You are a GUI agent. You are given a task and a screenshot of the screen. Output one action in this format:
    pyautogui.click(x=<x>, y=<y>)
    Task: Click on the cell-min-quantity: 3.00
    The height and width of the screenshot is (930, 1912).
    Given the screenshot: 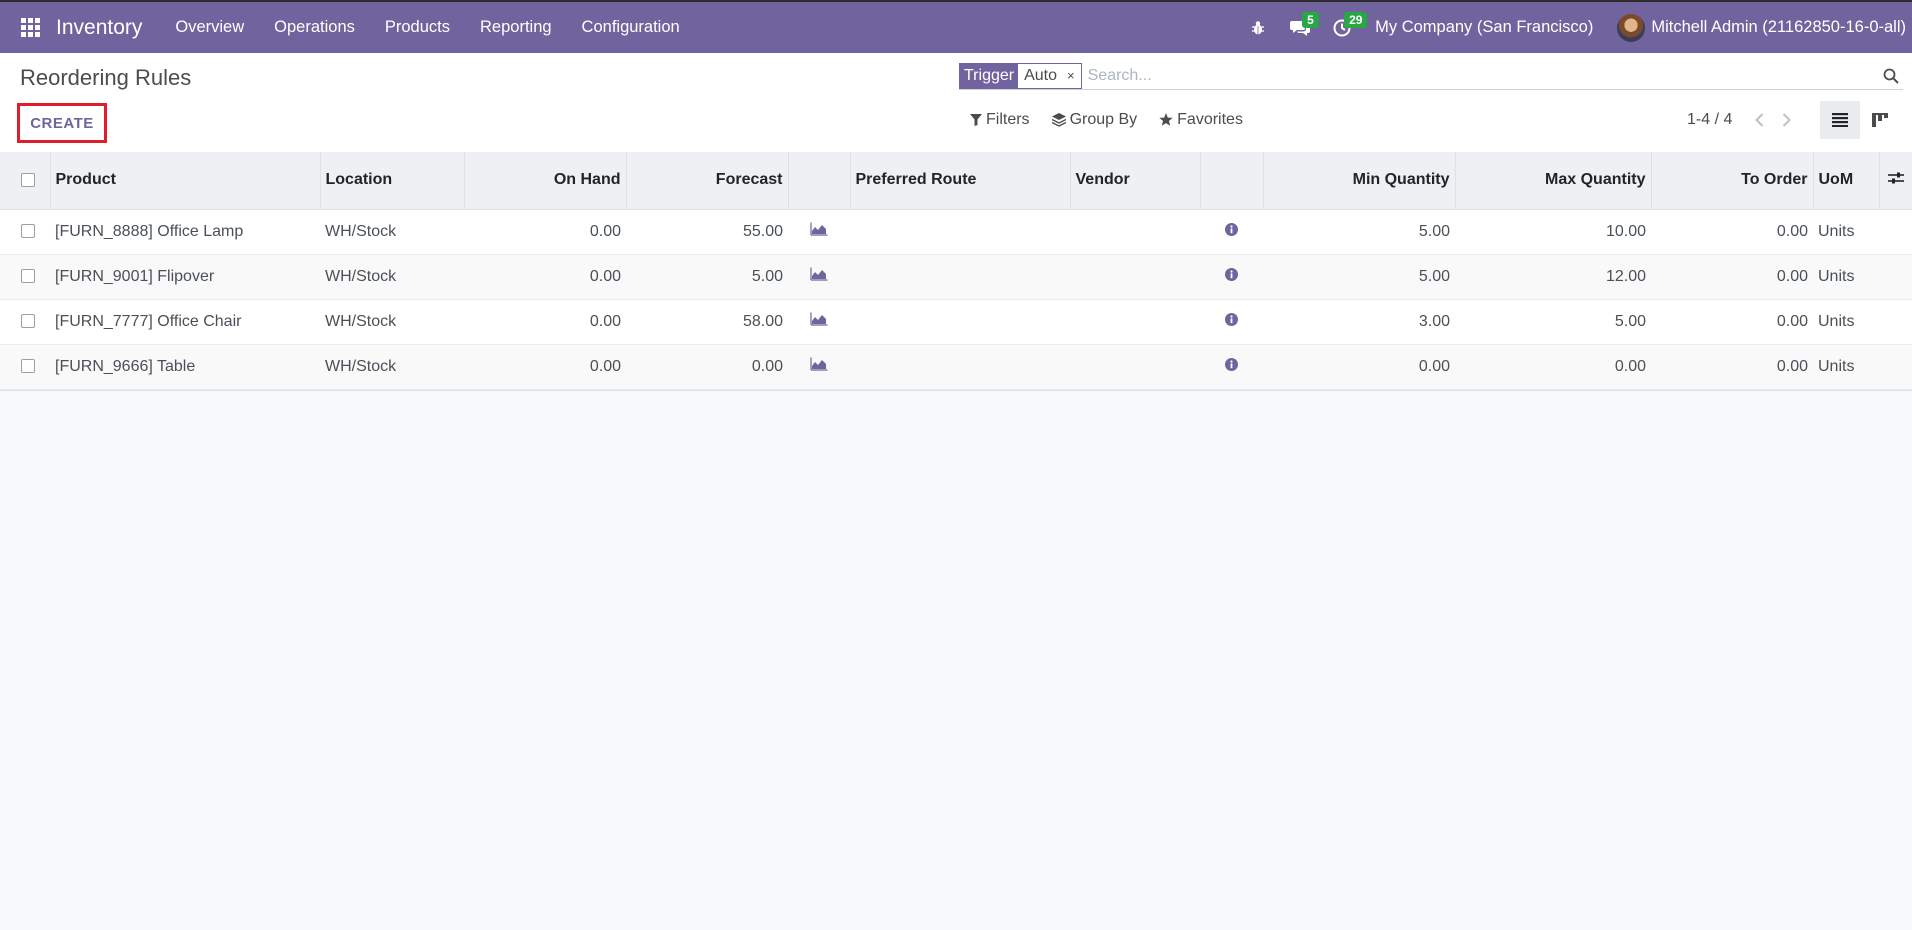 What is the action you would take?
    pyautogui.click(x=1359, y=322)
    